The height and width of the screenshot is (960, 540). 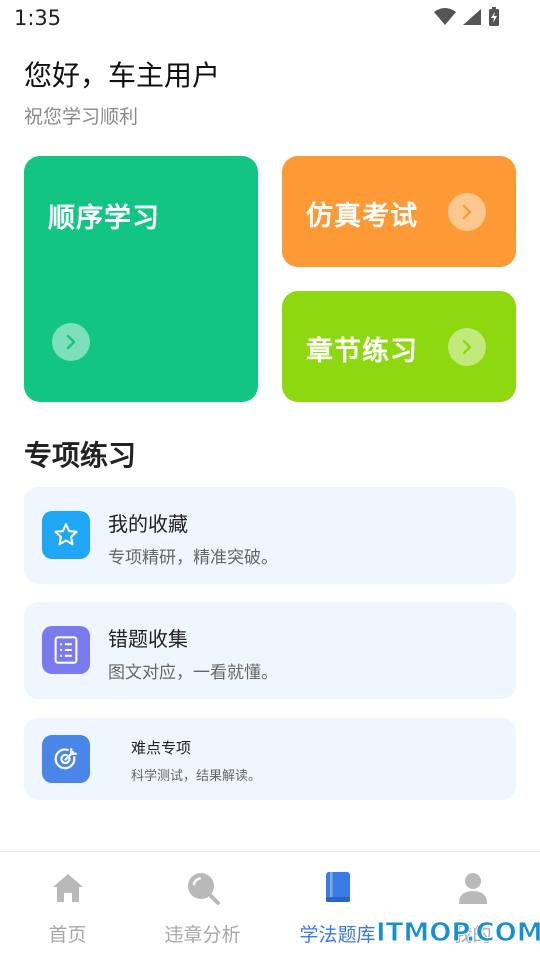 What do you see at coordinates (193, 558) in the screenshot?
I see `favorites-desc: 专项精研，精准突破。` at bounding box center [193, 558].